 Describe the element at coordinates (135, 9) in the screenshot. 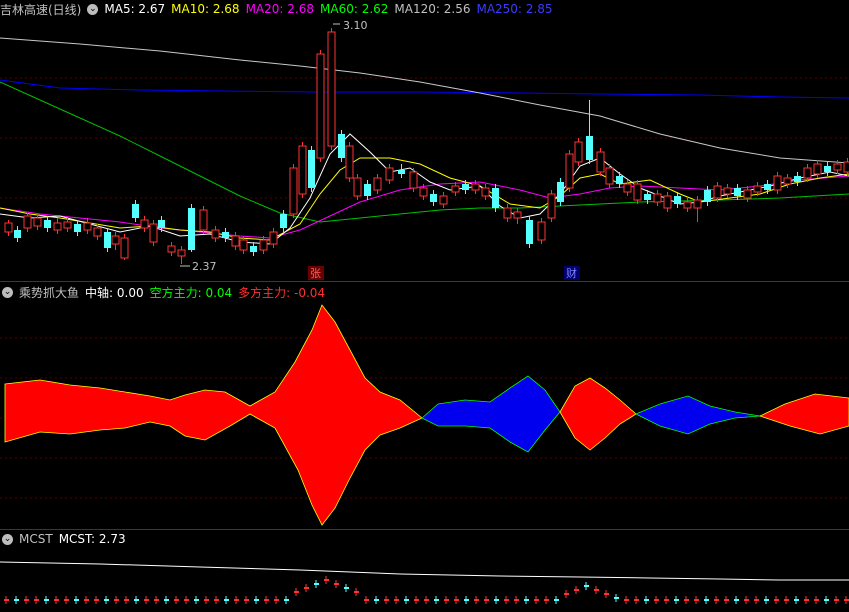

I see `ma5-label: MA5: 2.67` at that location.